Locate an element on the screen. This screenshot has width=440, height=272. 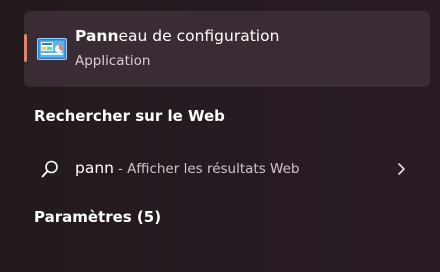
chevron-right-icon is located at coordinates (401, 169).